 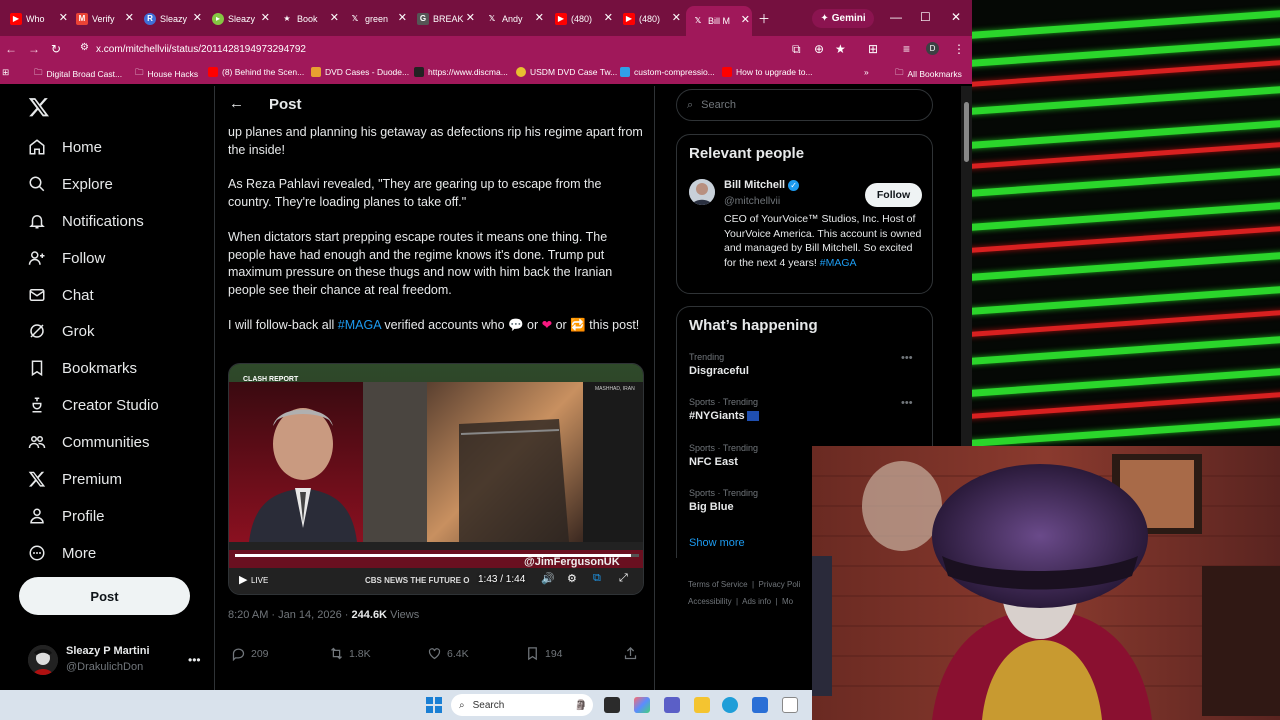 What do you see at coordinates (630, 653) in the screenshot?
I see `share-button` at bounding box center [630, 653].